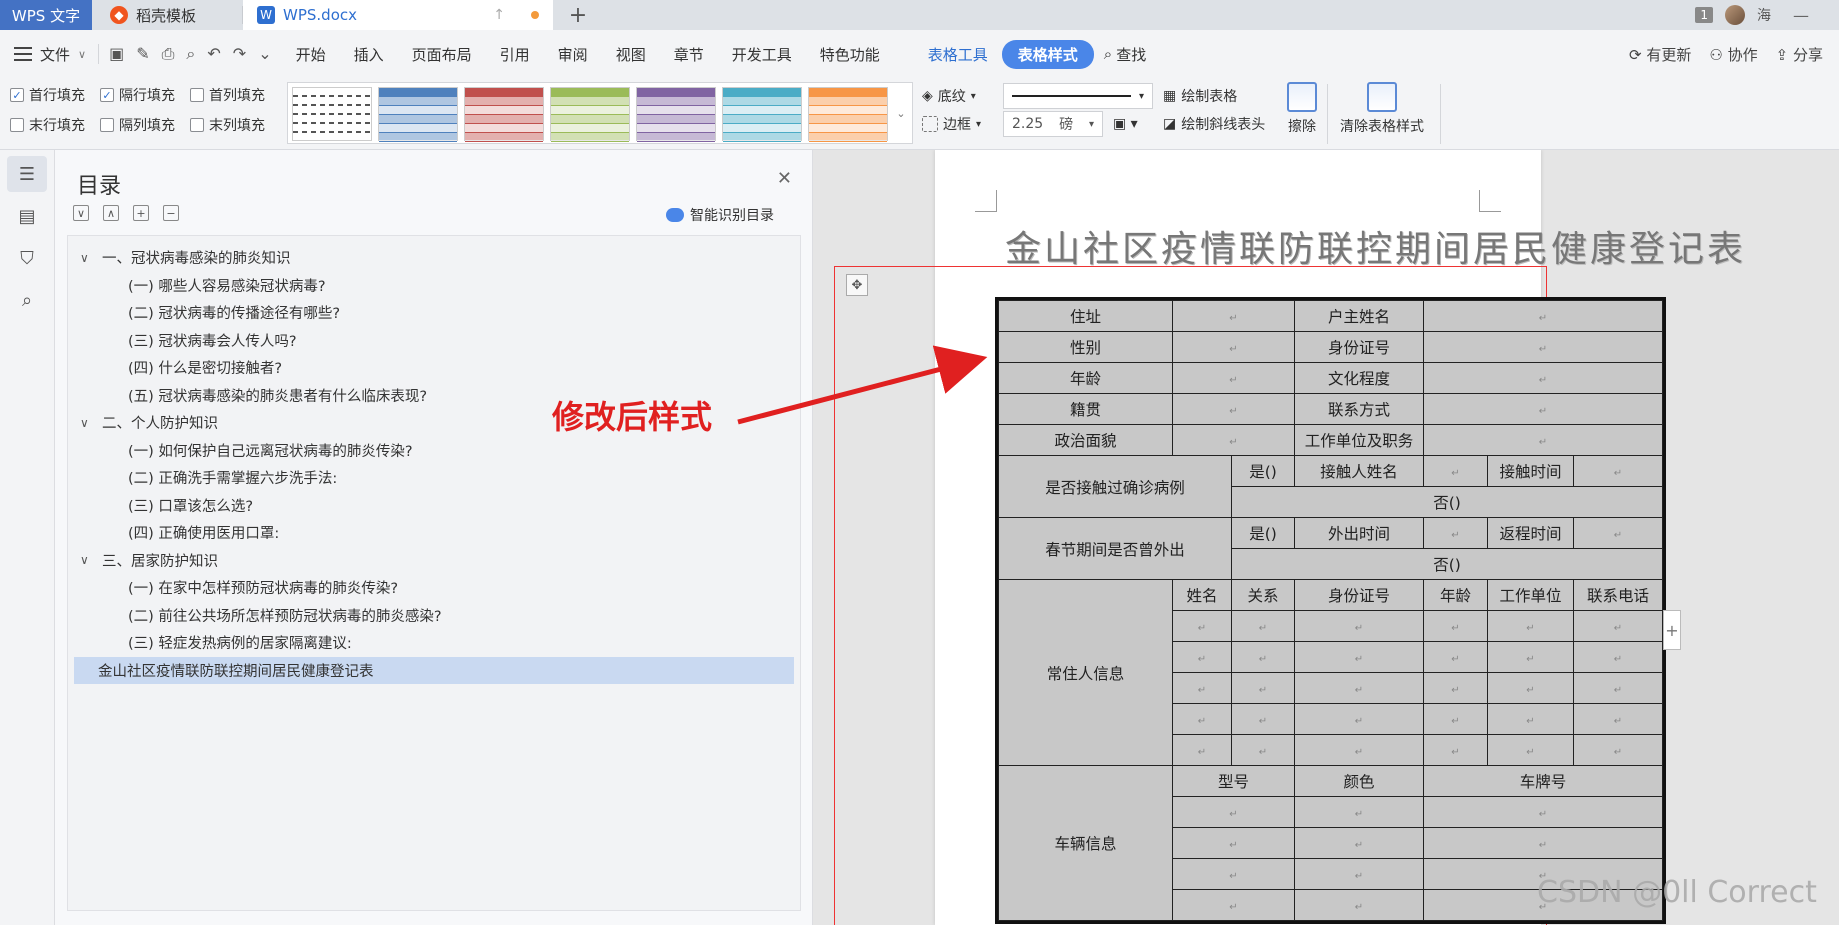  I want to click on tab-document: W WPS.docx ↑, so click(398, 15).